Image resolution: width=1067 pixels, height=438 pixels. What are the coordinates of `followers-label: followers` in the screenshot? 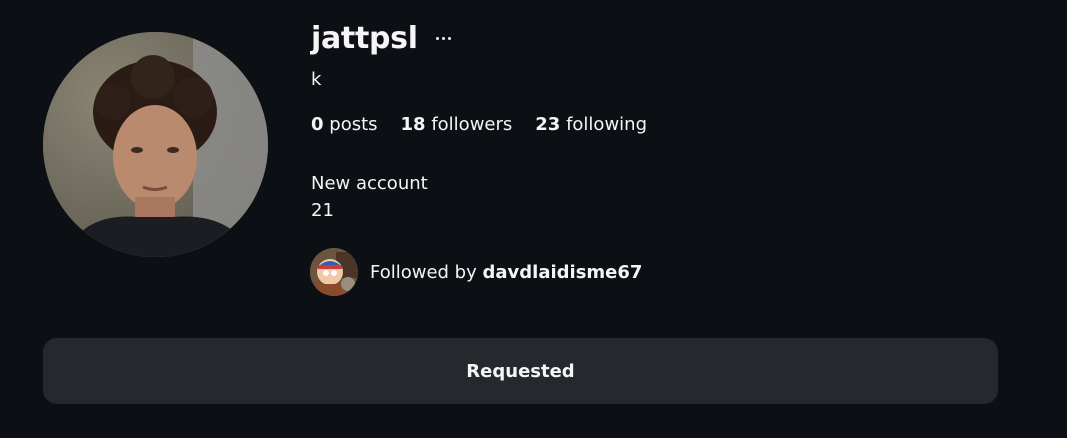 It's located at (472, 124).